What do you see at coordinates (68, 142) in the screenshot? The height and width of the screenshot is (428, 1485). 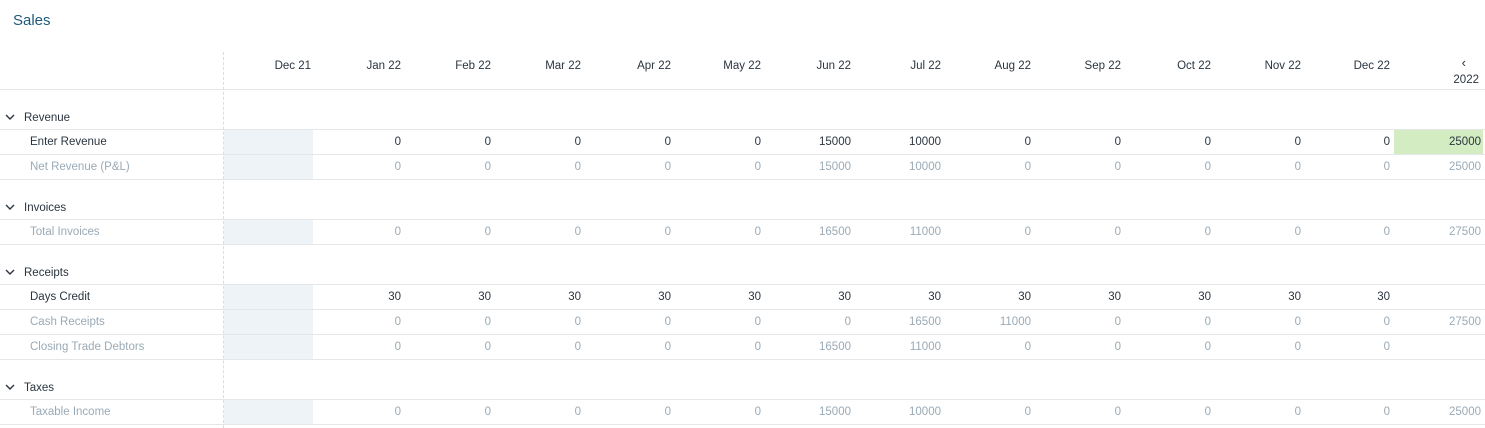 I see `row-label: Enter Revenue` at bounding box center [68, 142].